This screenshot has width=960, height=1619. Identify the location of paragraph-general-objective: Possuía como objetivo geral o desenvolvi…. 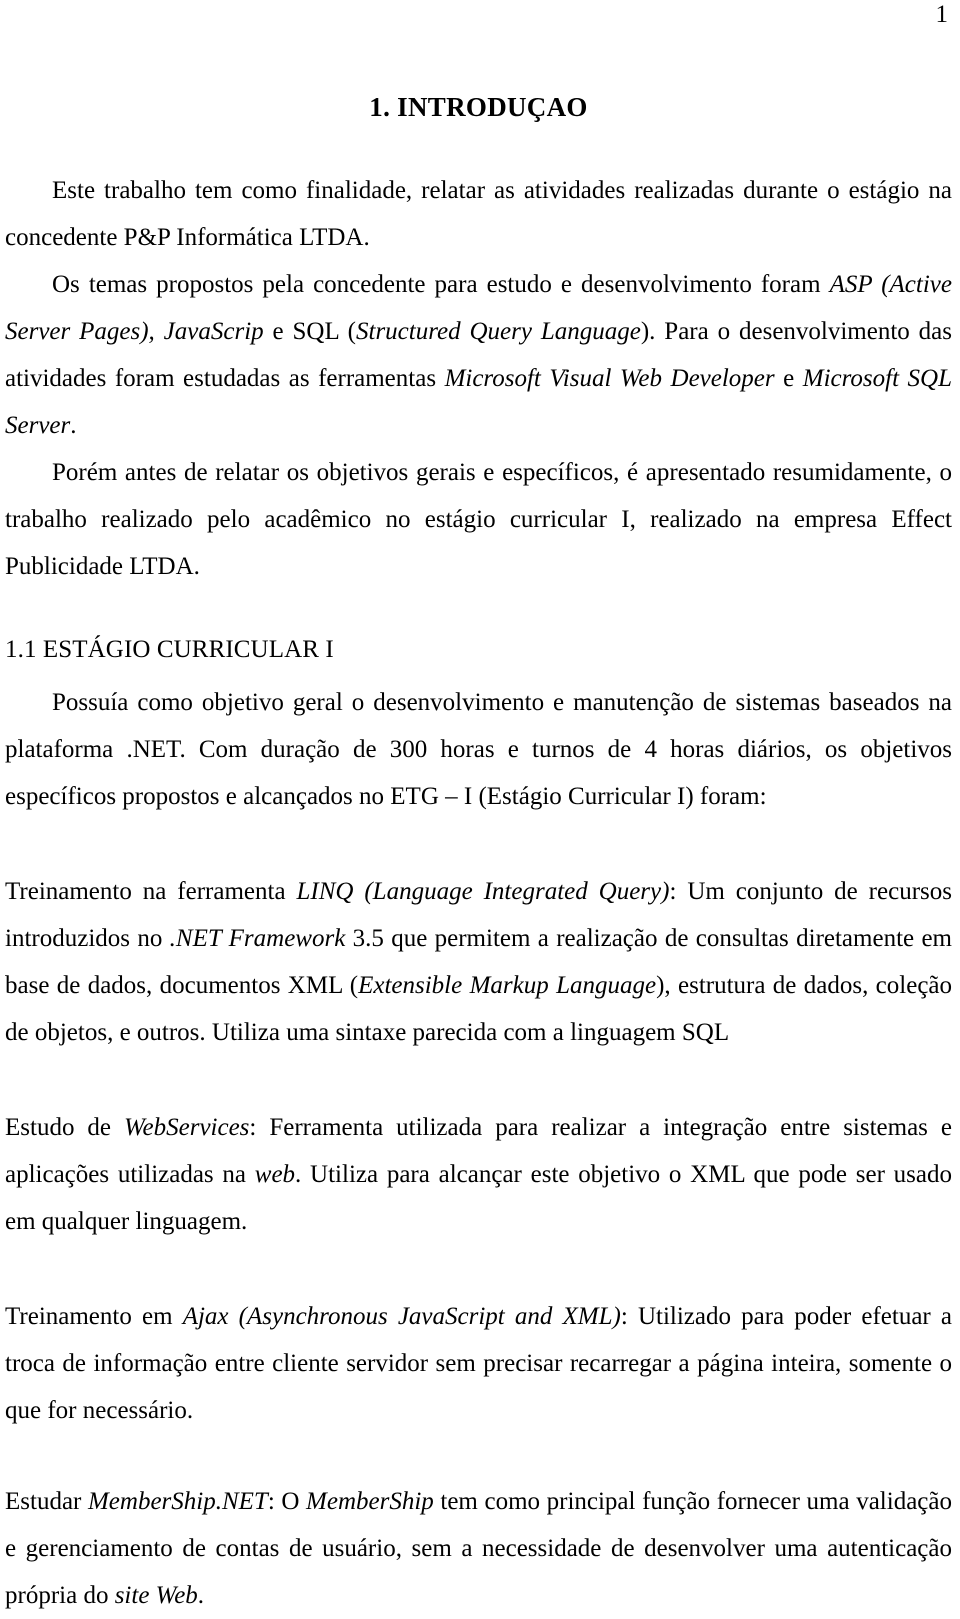
(478, 749).